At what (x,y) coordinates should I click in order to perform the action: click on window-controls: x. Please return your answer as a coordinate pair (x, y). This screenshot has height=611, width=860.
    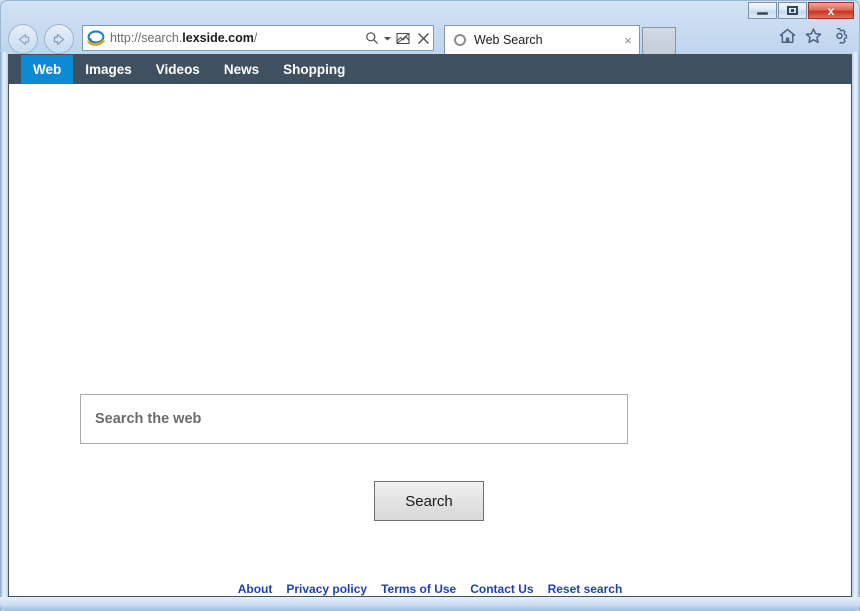
    Looking at the image, I should click on (801, 10).